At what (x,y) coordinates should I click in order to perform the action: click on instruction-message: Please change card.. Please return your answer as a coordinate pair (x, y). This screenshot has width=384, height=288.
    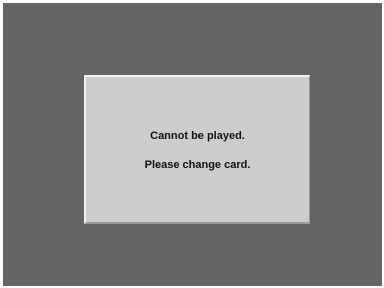
    Looking at the image, I should click on (197, 165).